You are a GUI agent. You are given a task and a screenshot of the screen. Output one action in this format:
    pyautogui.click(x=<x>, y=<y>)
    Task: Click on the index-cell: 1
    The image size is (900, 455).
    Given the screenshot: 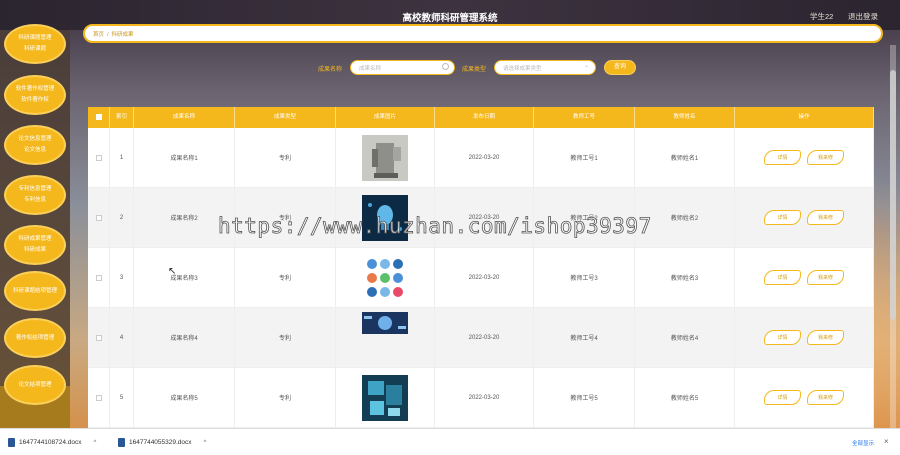 What is the action you would take?
    pyautogui.click(x=122, y=157)
    